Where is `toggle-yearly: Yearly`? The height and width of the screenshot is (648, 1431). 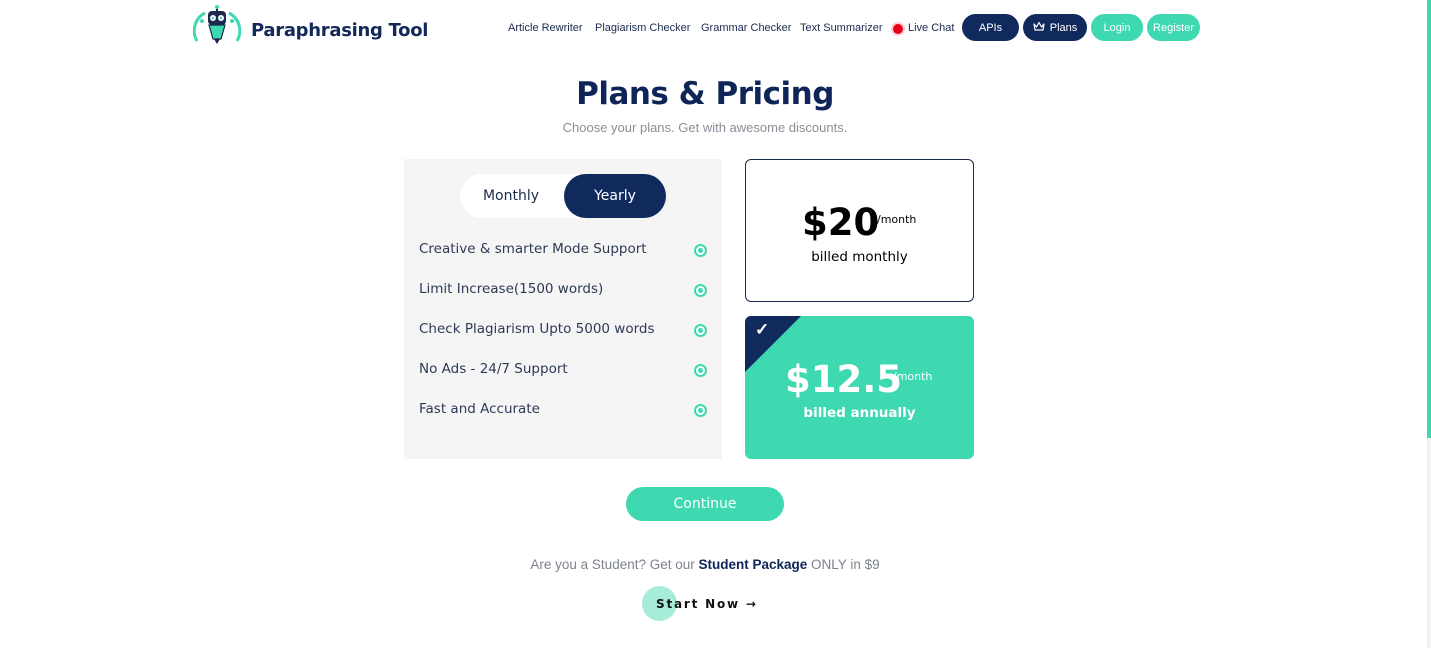 toggle-yearly: Yearly is located at coordinates (615, 196).